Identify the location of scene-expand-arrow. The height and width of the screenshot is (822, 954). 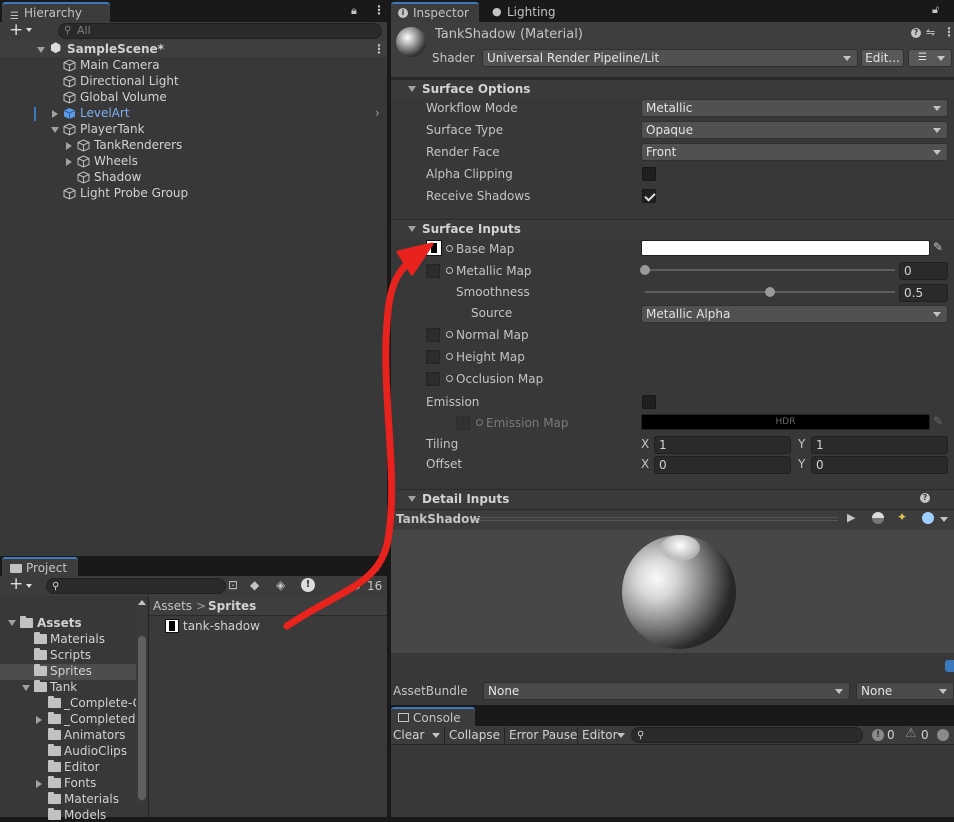
(41, 50).